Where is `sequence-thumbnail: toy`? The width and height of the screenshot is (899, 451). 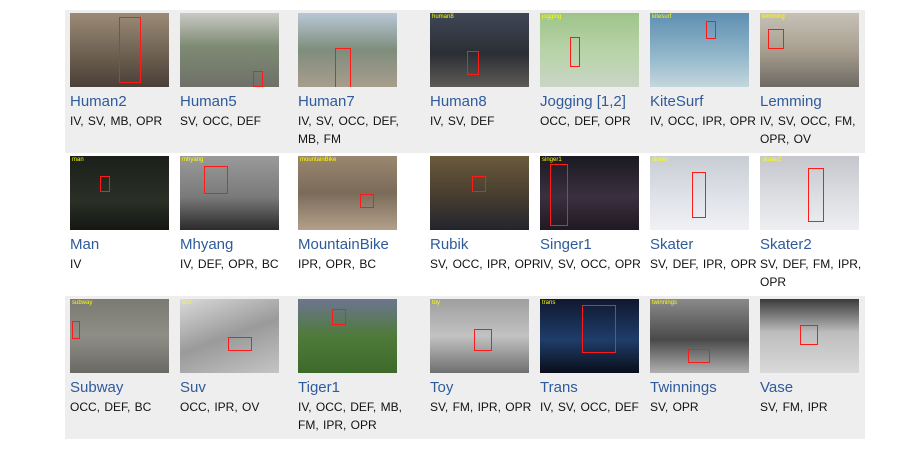
sequence-thumbnail: toy is located at coordinates (479, 336).